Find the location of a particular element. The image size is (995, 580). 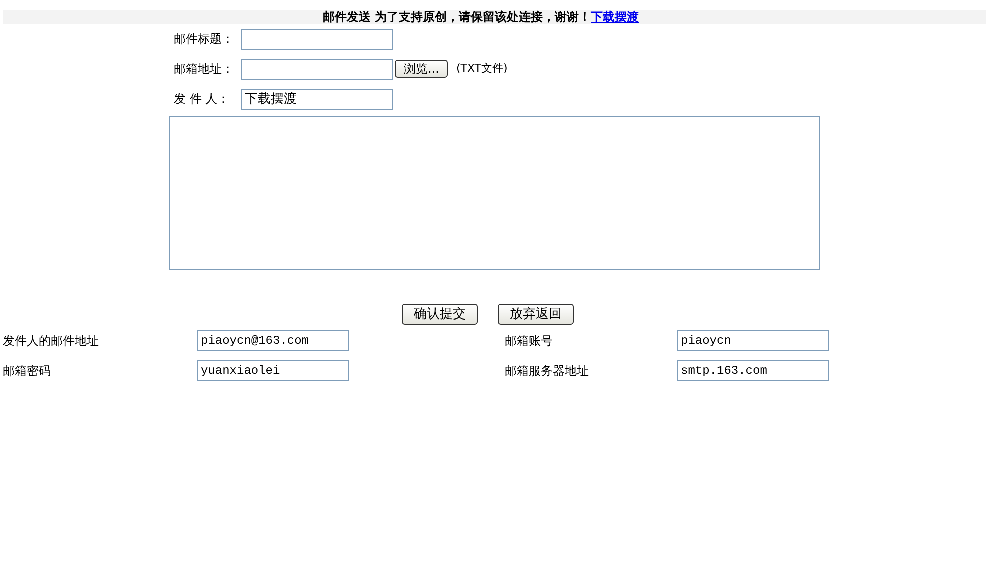

field-label: 邮箱地址： is located at coordinates (204, 69).